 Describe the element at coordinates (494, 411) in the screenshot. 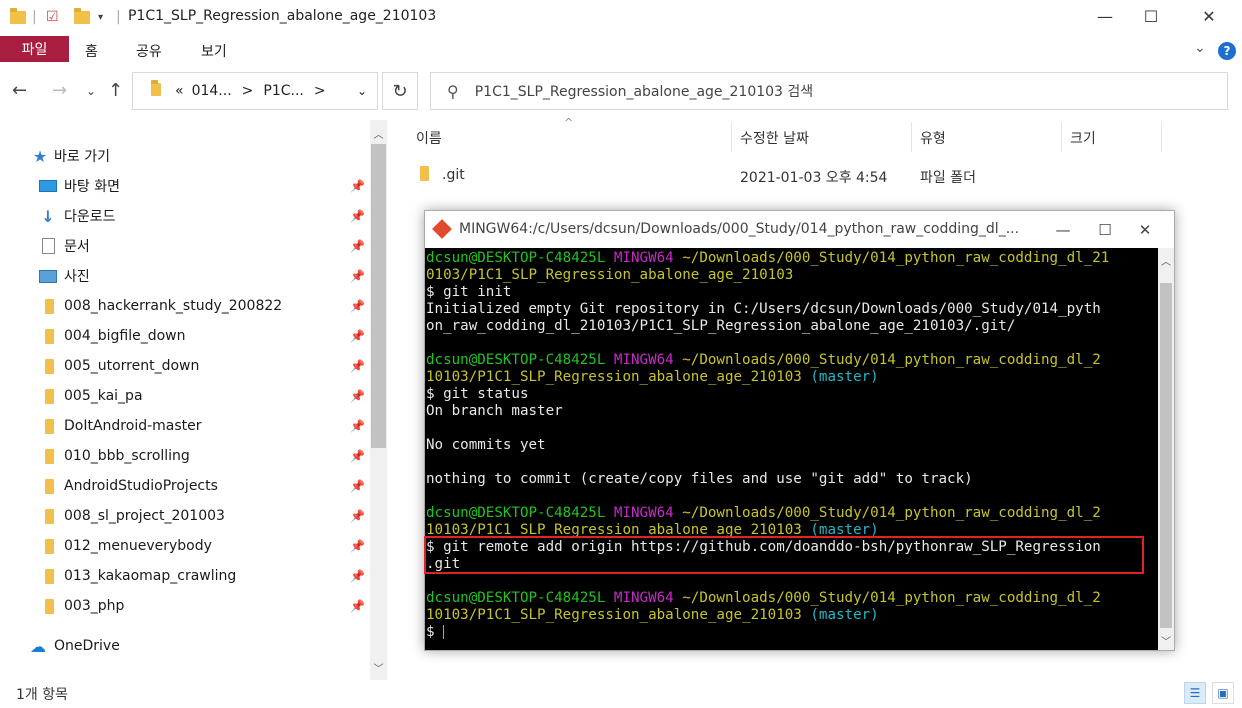

I see `output-line: On branch master` at that location.